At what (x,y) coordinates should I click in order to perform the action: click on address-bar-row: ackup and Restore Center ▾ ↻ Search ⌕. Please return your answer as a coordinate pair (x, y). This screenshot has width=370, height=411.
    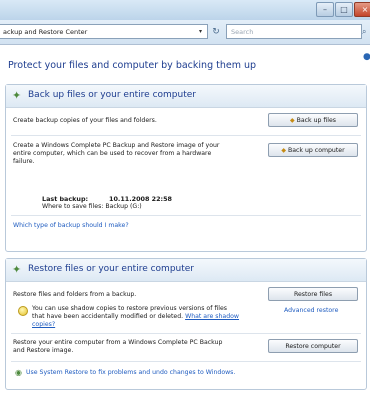
    Looking at the image, I should click on (185, 32).